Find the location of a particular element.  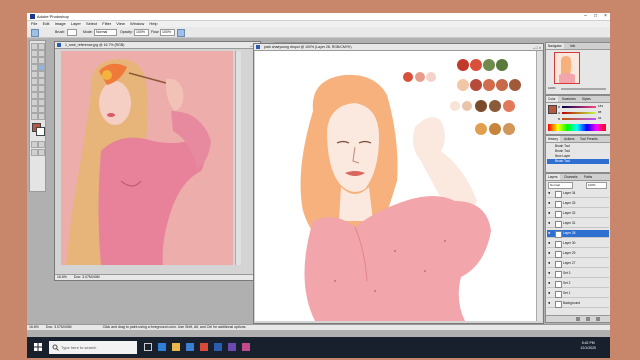

channel-g-slider is located at coordinates (579, 113).